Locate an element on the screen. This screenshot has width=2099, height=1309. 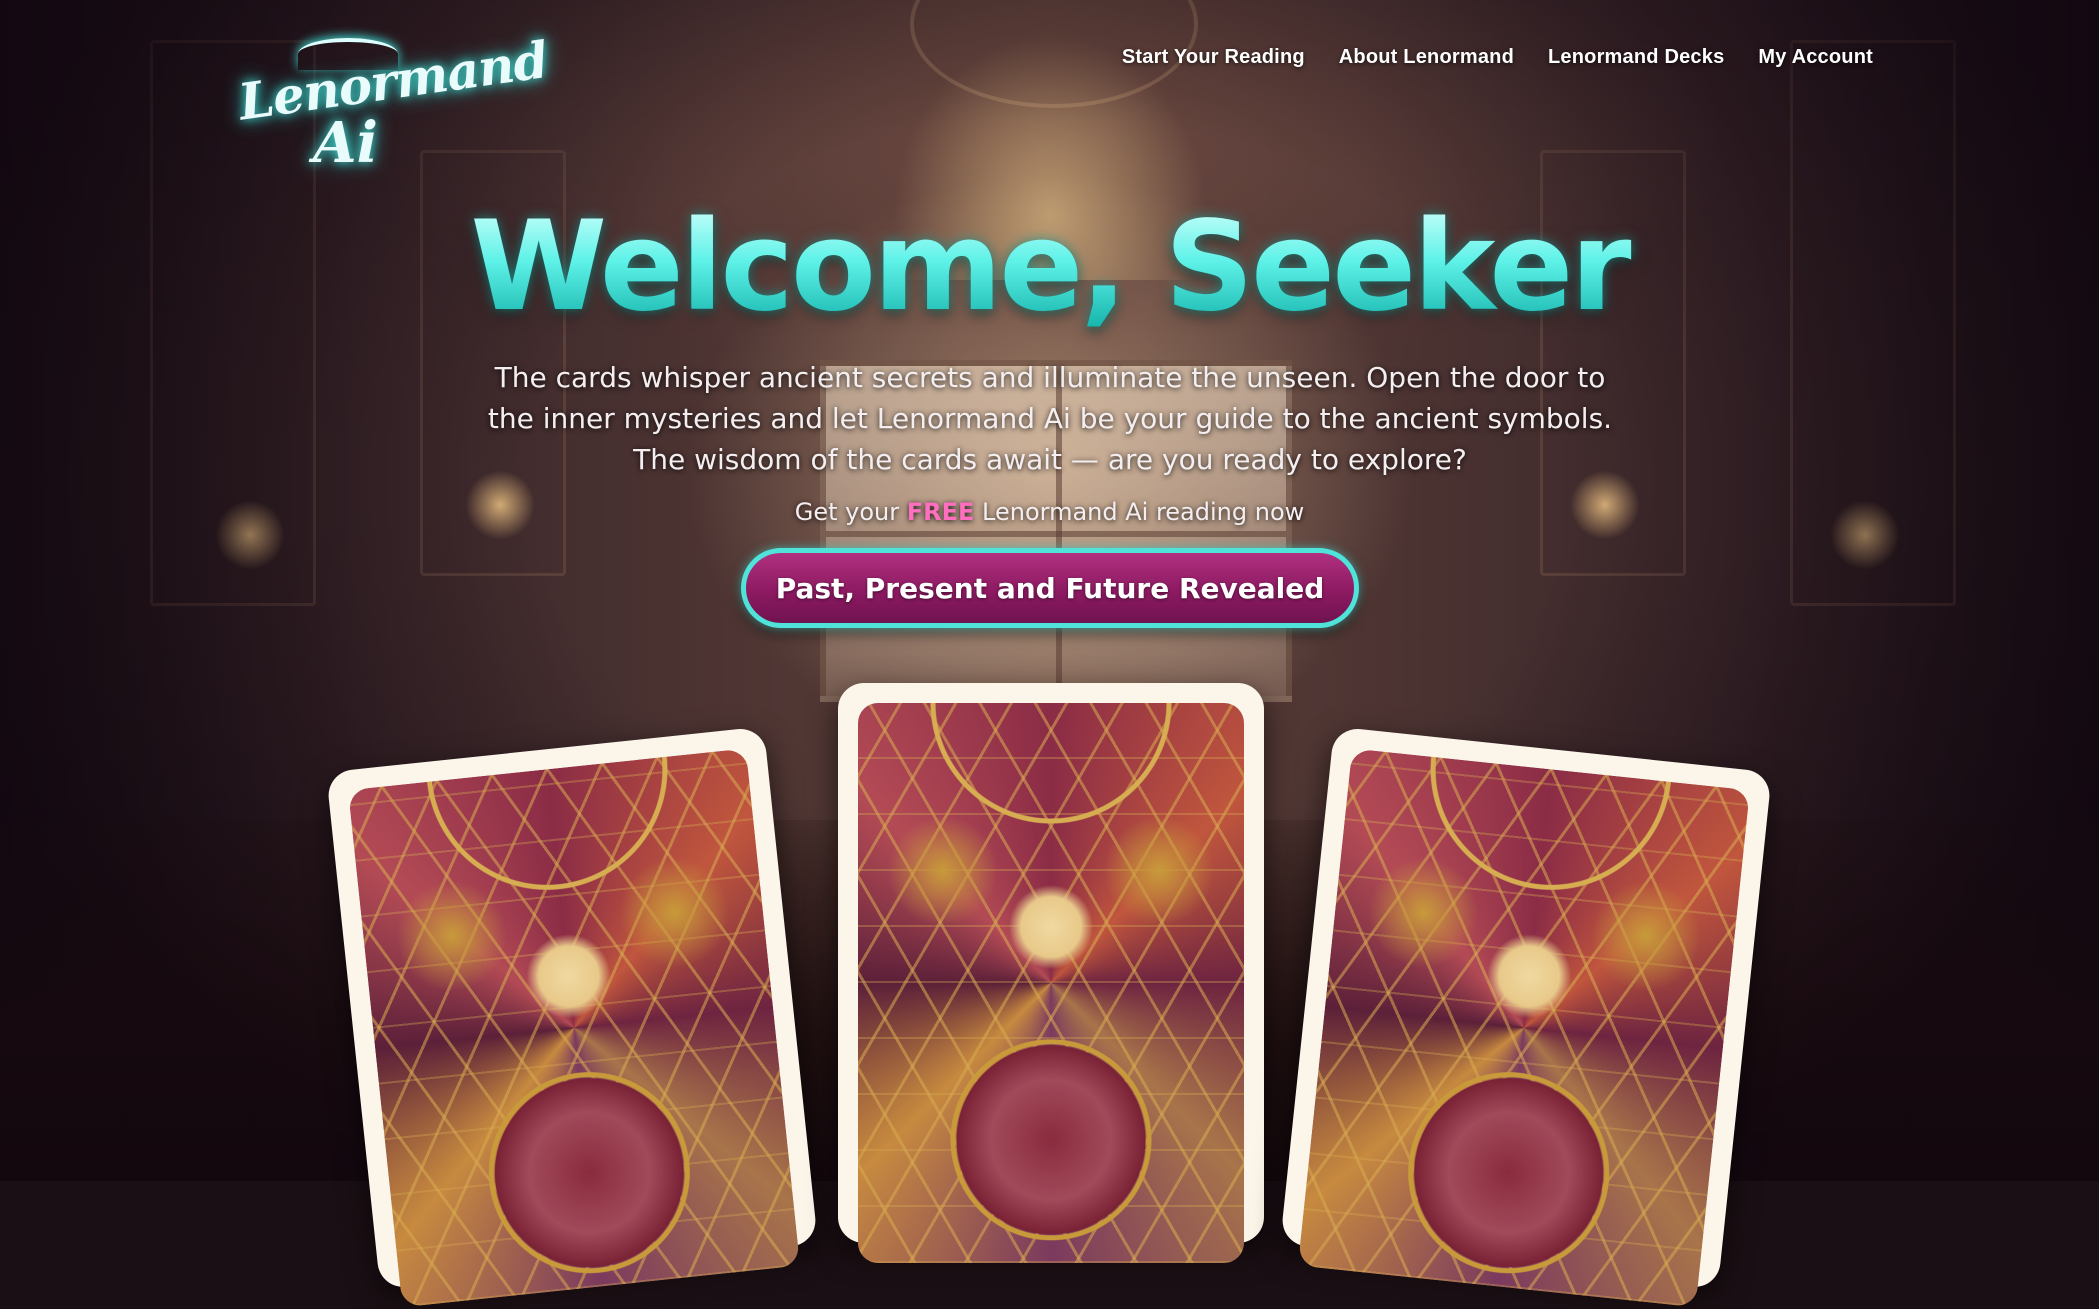
cta-button-label: Past, Present and Future Revealed is located at coordinates (1050, 588).